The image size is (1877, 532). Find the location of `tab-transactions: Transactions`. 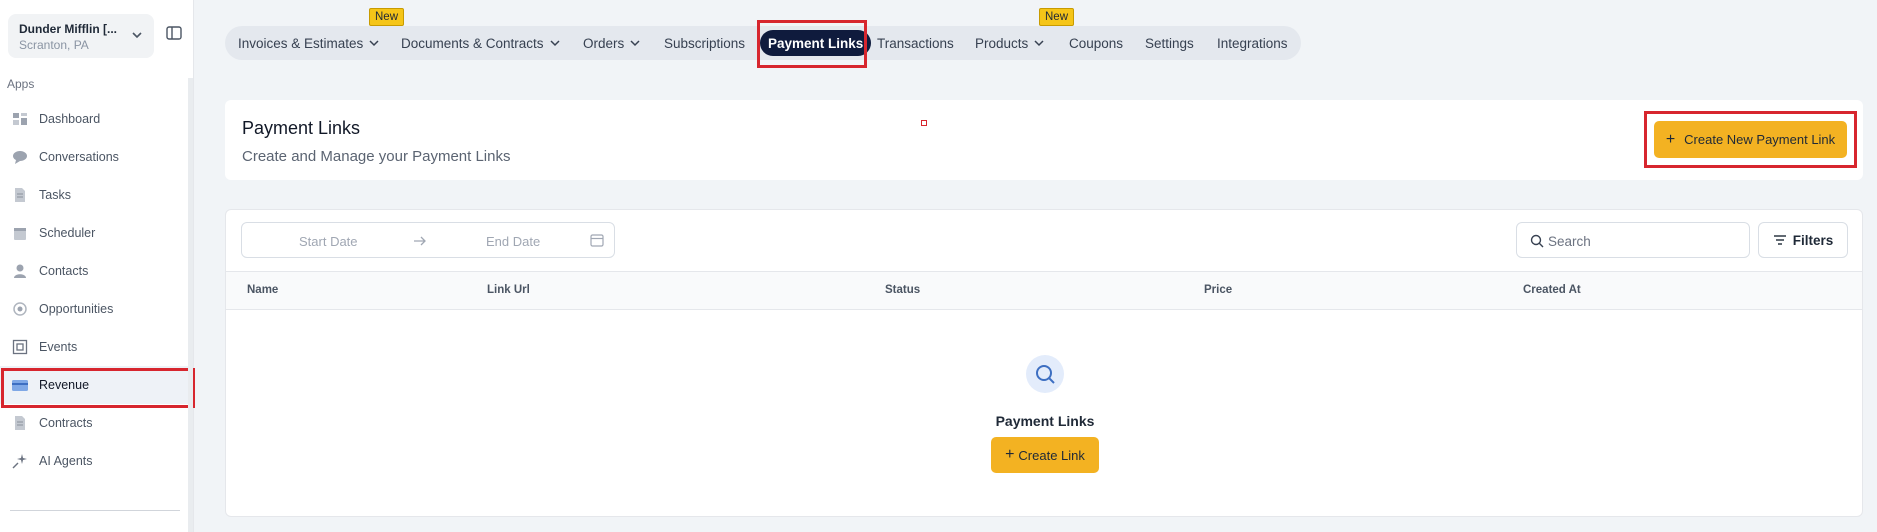

tab-transactions: Transactions is located at coordinates (915, 43).